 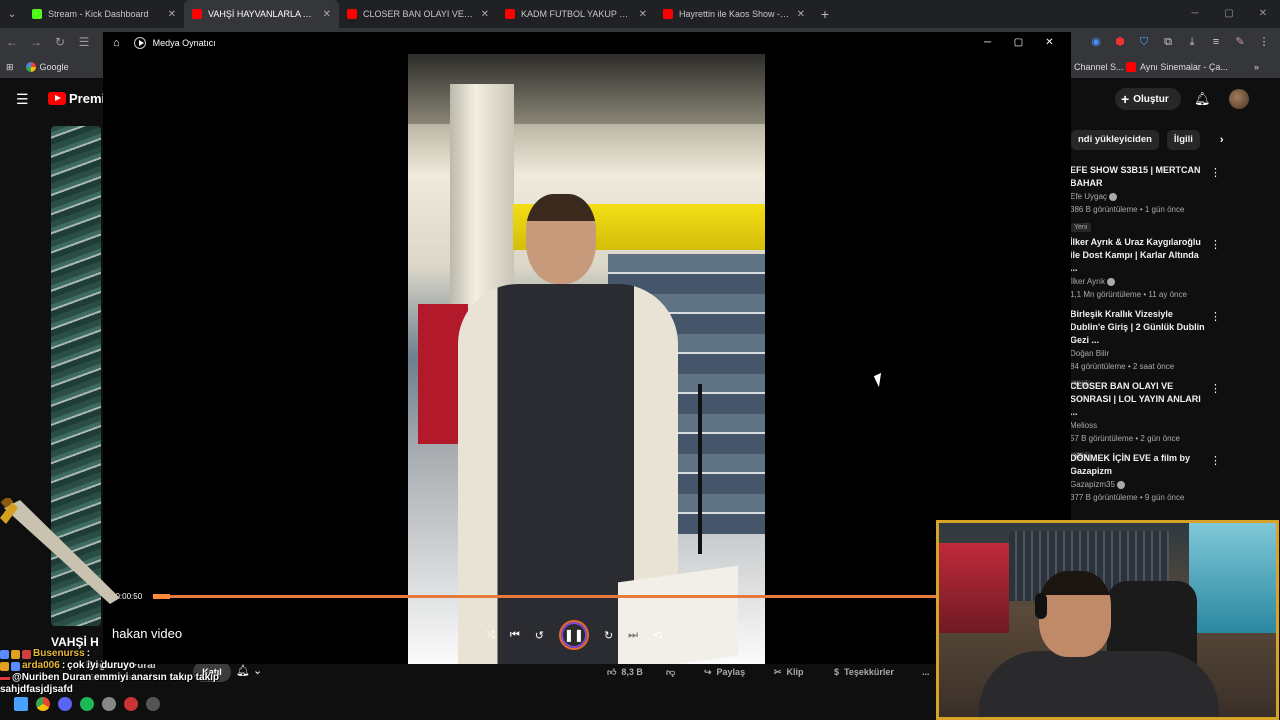 I want to click on verified-icon, so click(x=1110, y=281).